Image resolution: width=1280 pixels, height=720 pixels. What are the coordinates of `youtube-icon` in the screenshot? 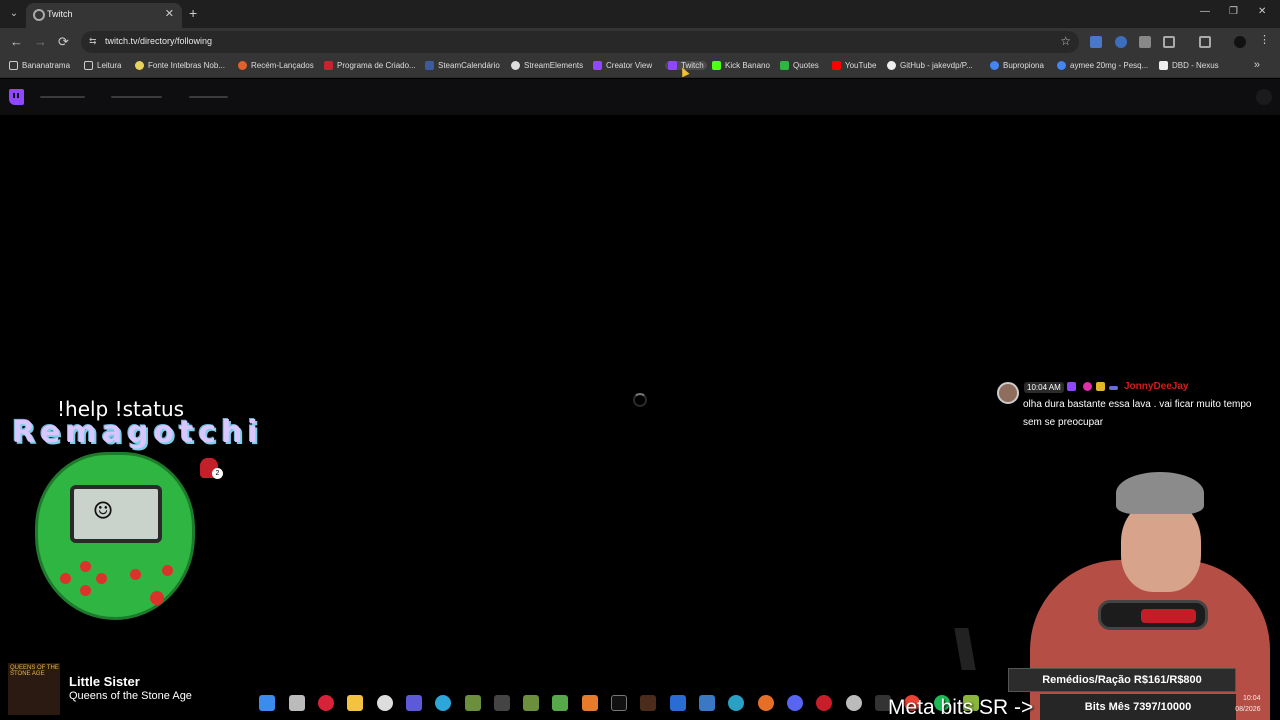 It's located at (836, 65).